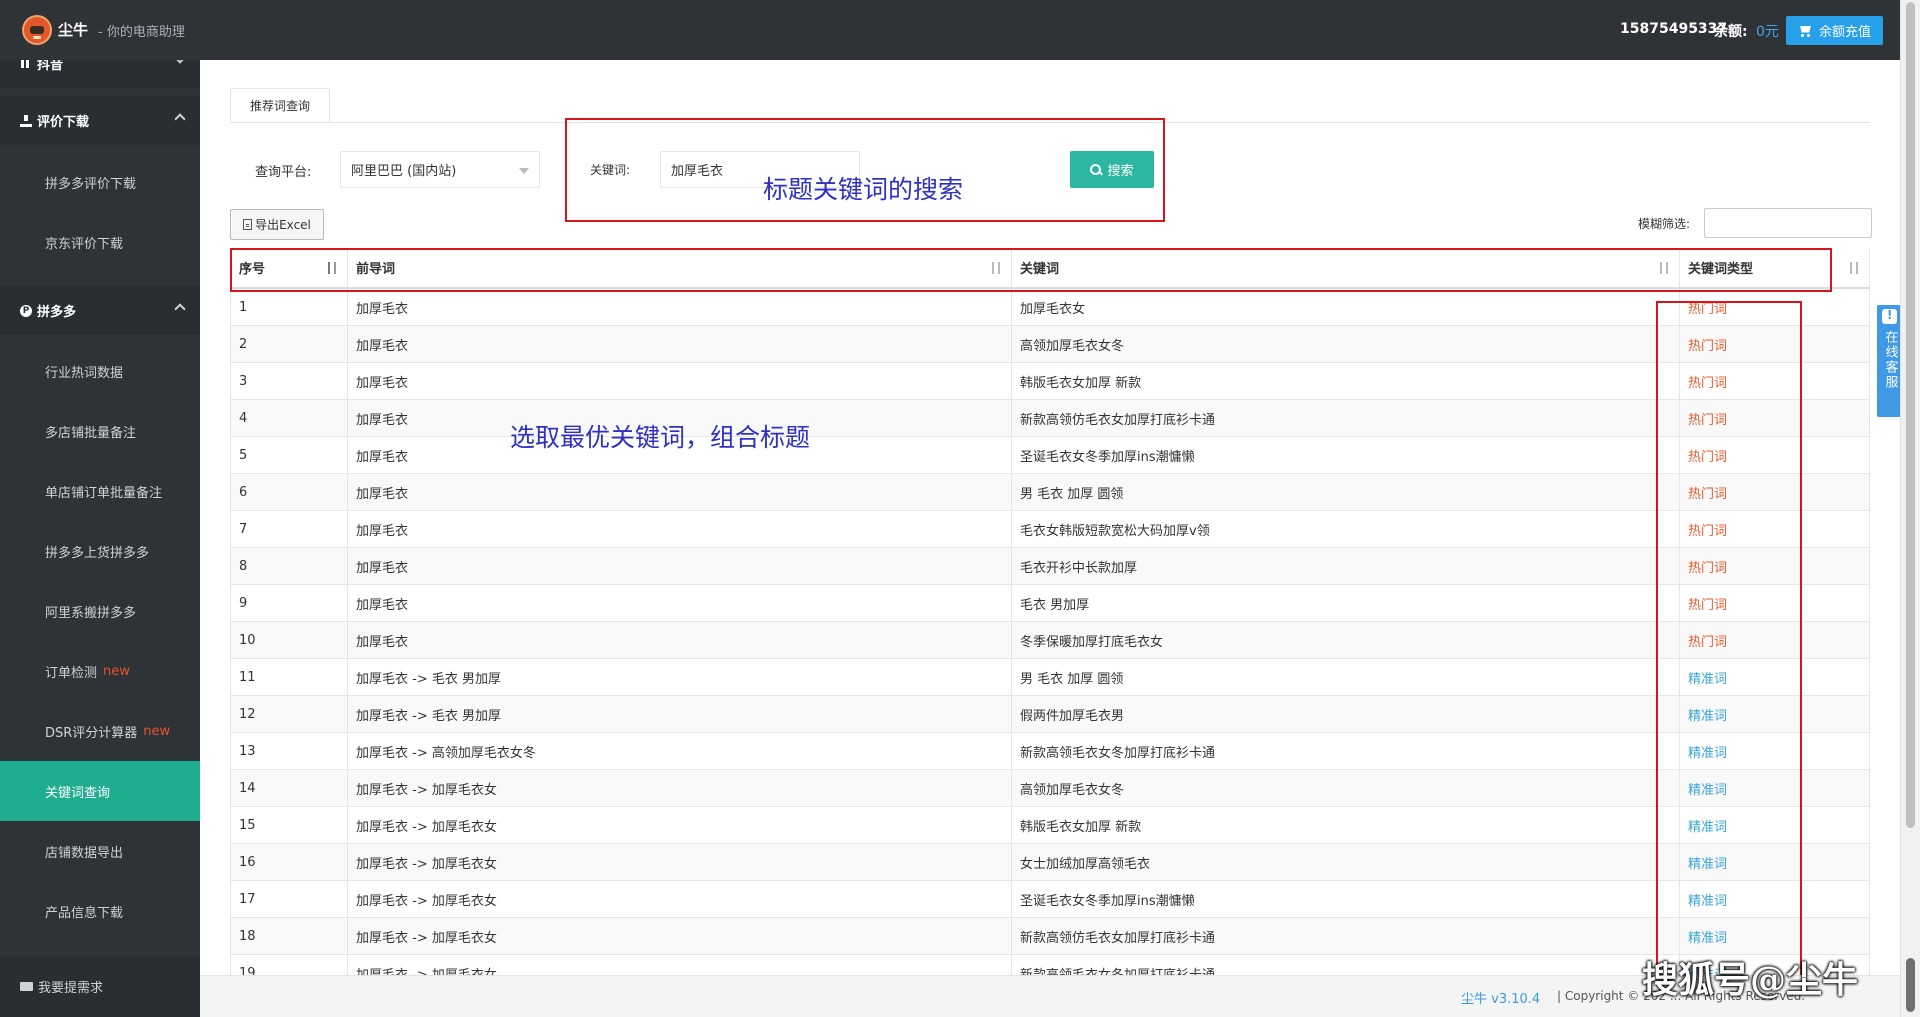 This screenshot has height=1017, width=1920. What do you see at coordinates (100, 310) in the screenshot?
I see `sidebar-section-pdd: P 拼多多` at bounding box center [100, 310].